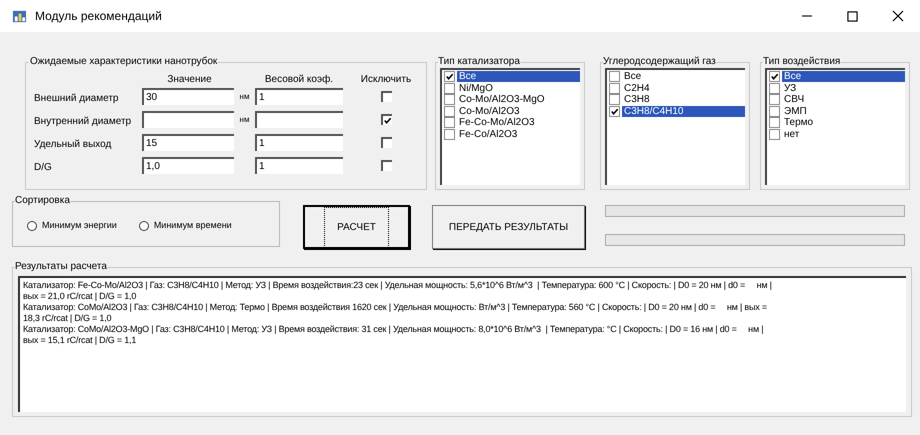 Image resolution: width=920 pixels, height=435 pixels. I want to click on list-item: Co-Mo/Al2O3, so click(488, 111).